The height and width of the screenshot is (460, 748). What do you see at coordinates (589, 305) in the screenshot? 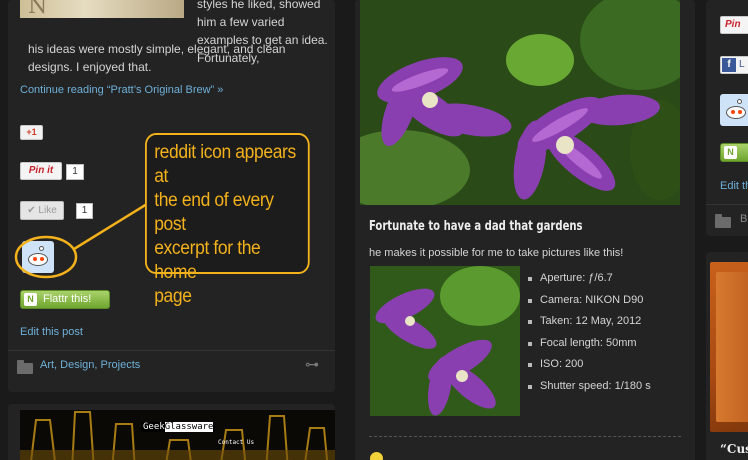
I see `exif-item: Camera: NIKON D90` at bounding box center [589, 305].